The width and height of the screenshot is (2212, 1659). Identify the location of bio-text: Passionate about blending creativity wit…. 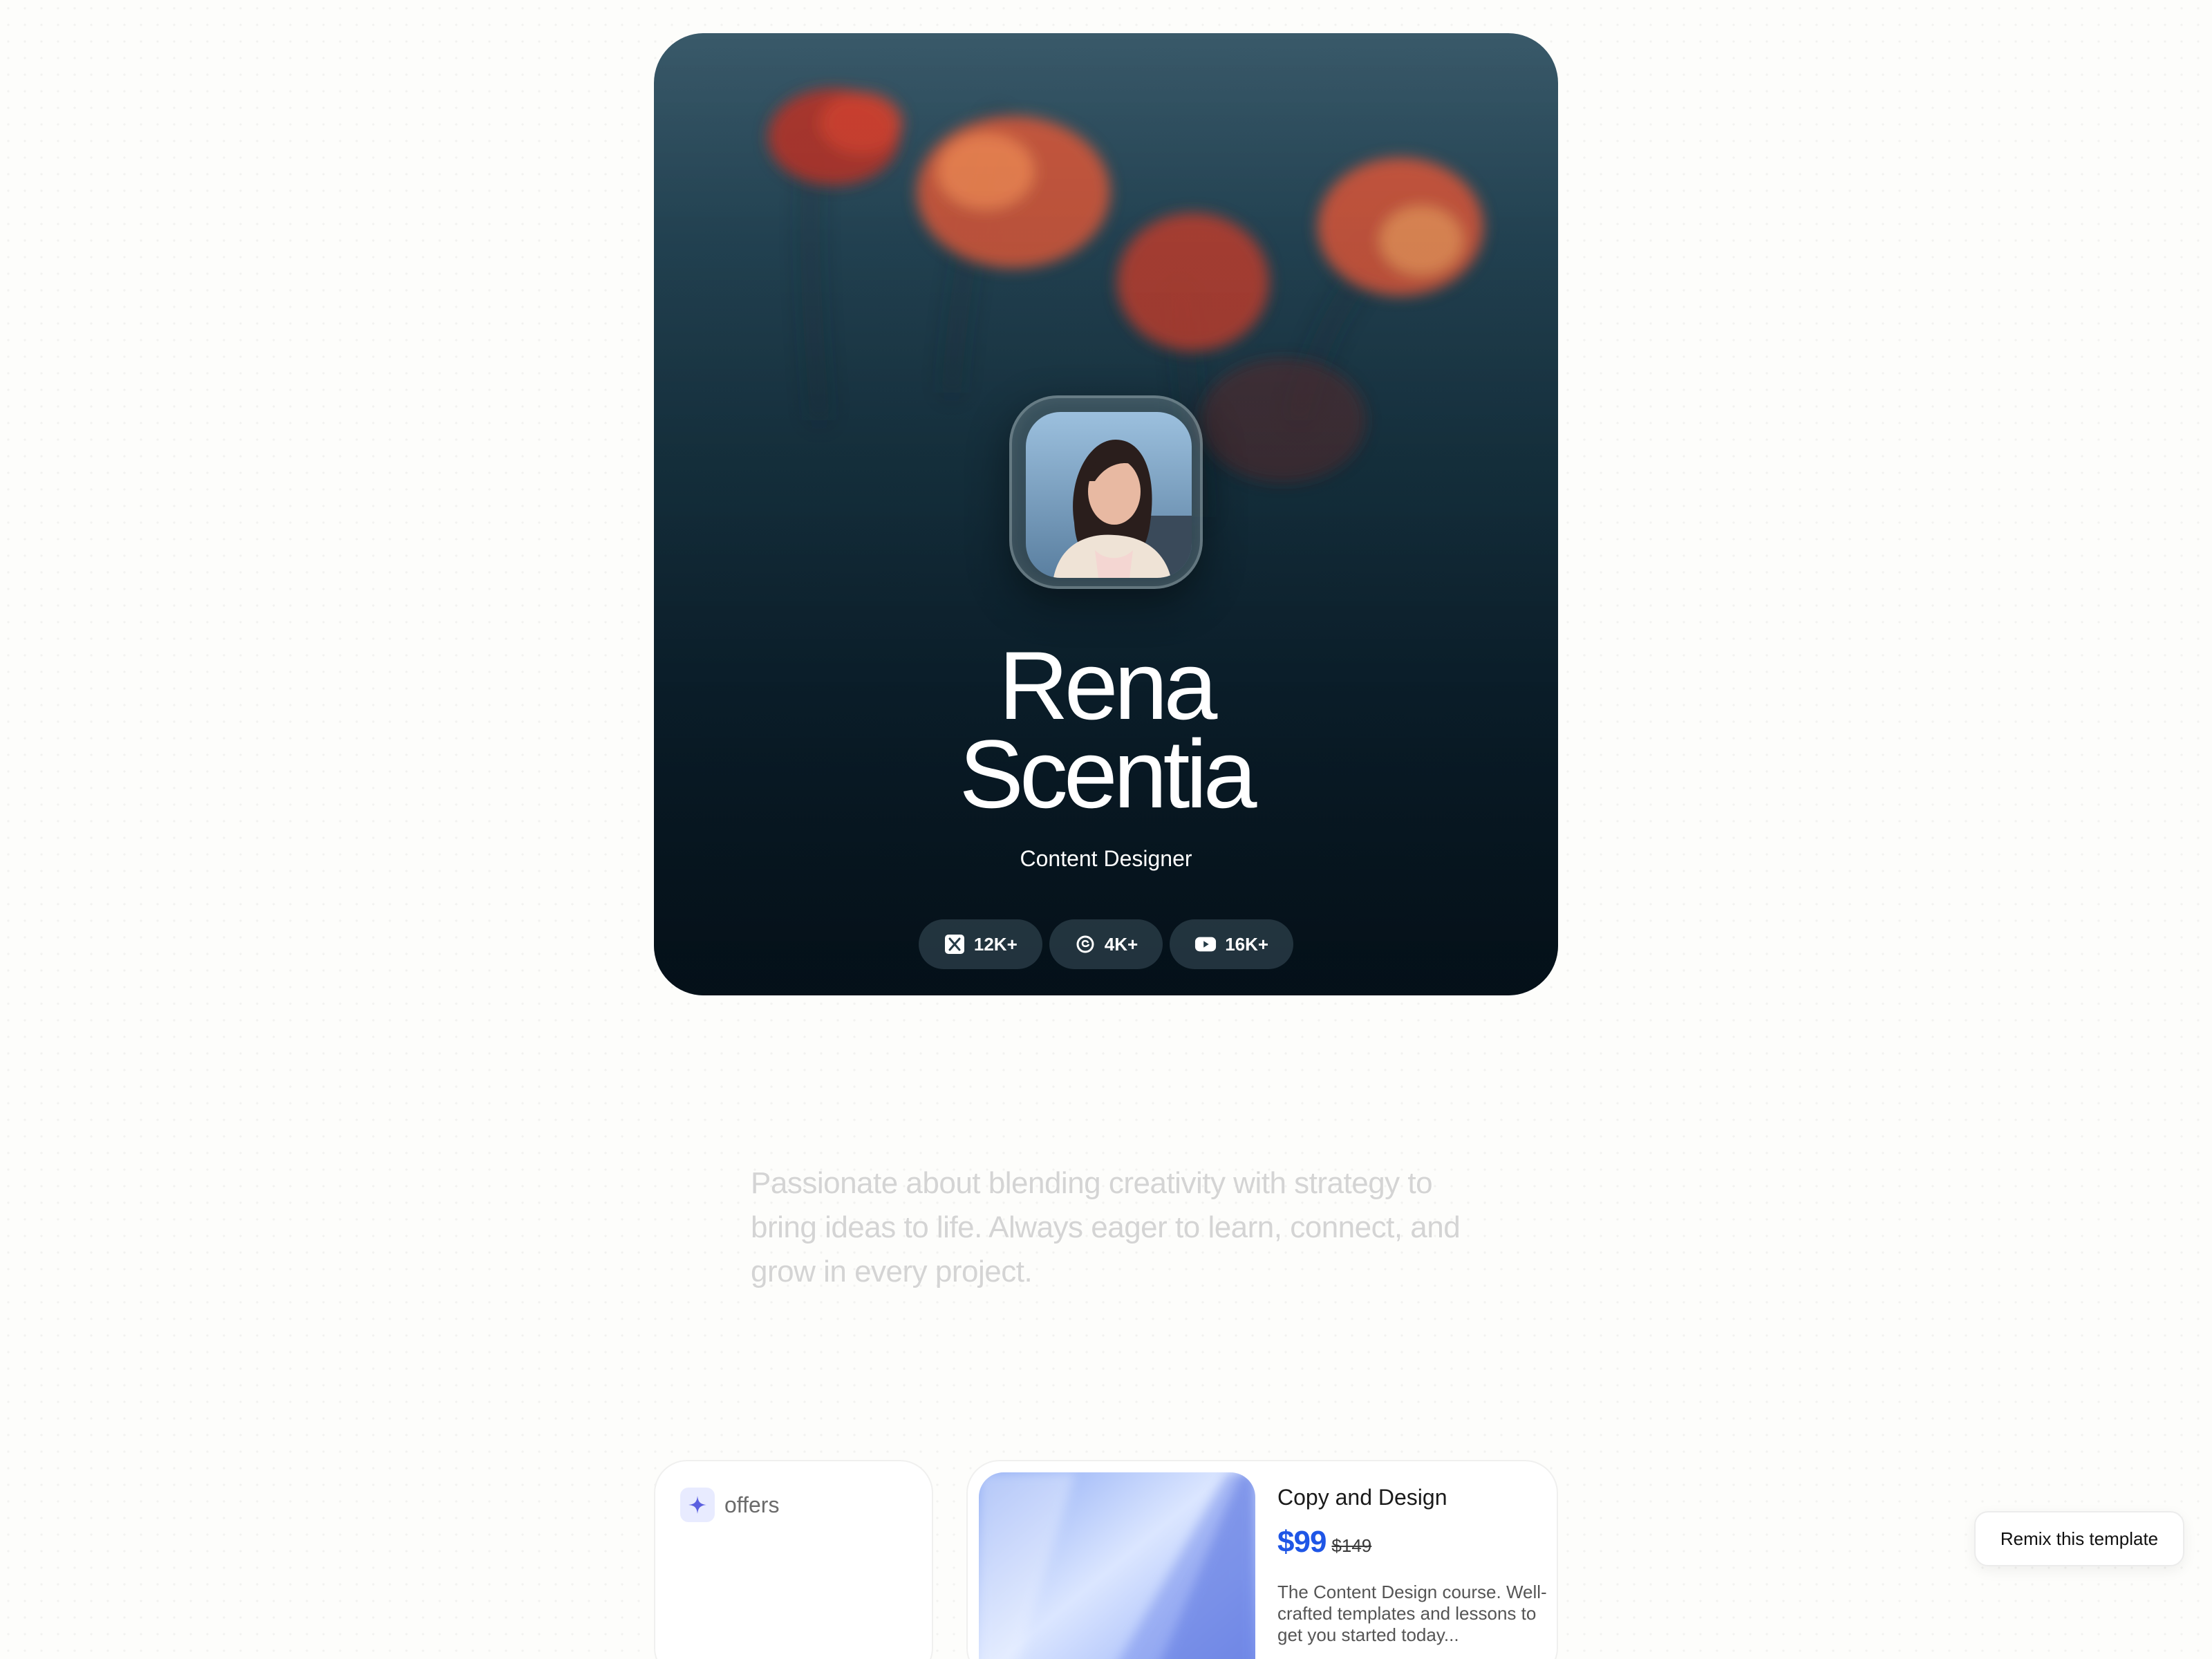
(1106, 1227).